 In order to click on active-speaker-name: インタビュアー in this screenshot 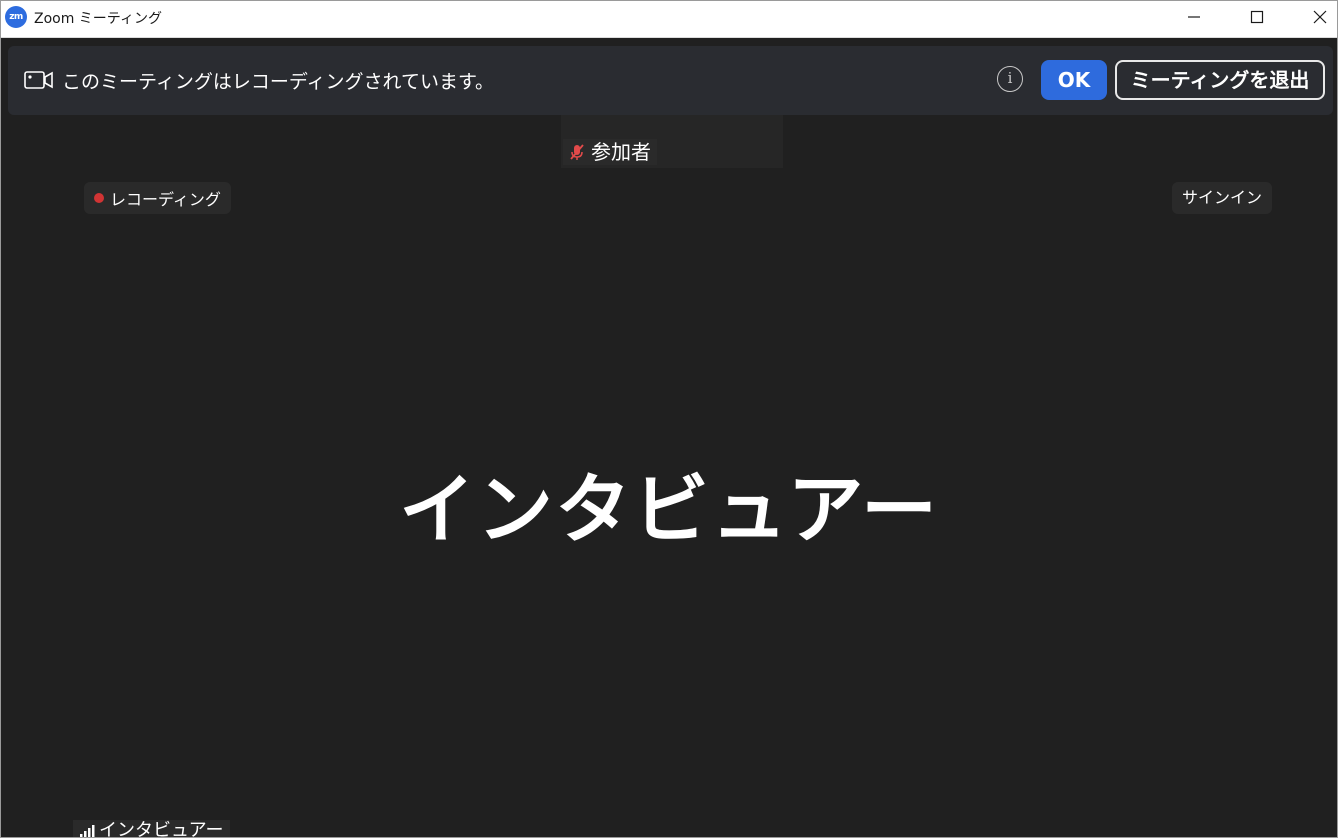, I will do `click(669, 509)`.